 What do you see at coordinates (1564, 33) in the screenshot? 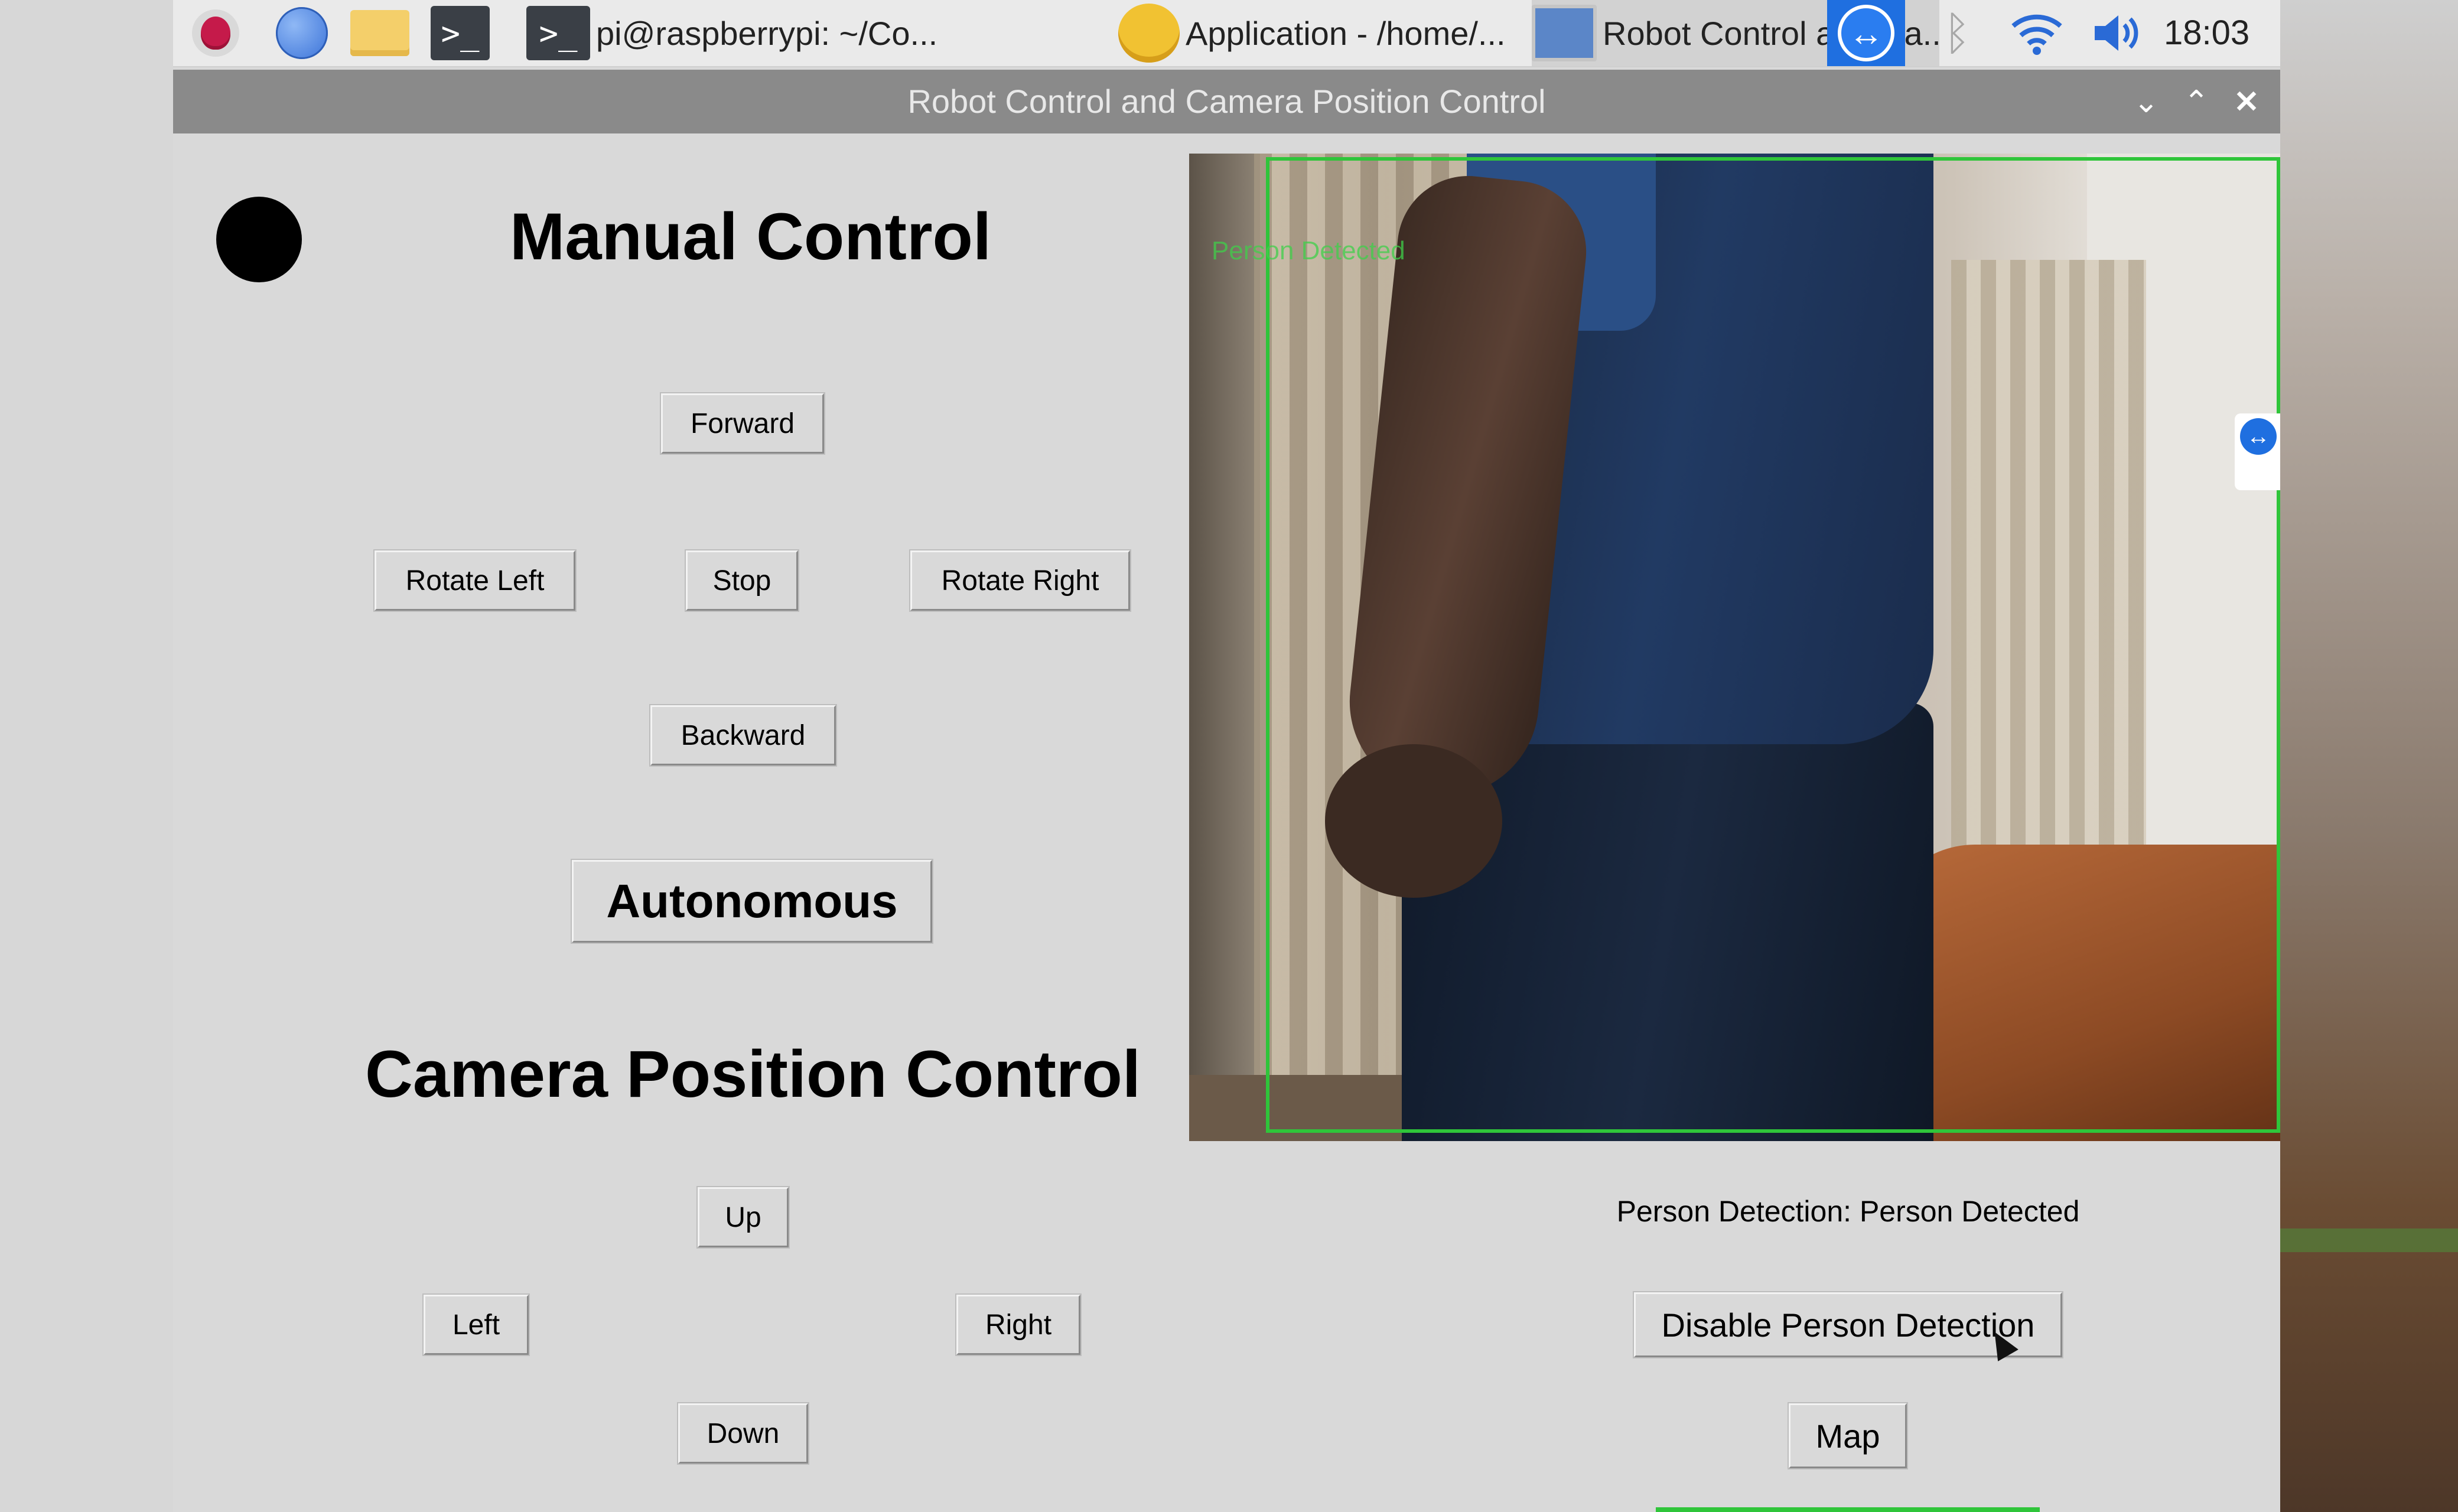
I see `window-icon` at bounding box center [1564, 33].